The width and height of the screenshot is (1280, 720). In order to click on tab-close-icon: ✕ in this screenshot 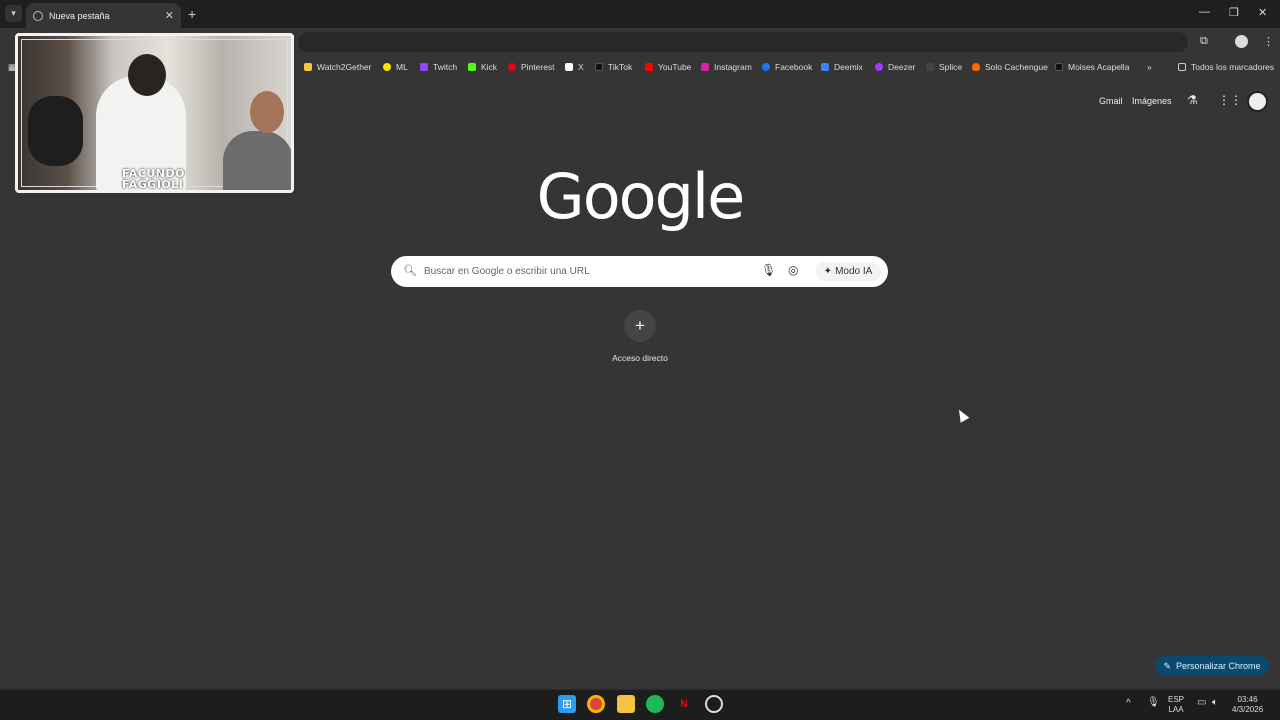, I will do `click(169, 15)`.